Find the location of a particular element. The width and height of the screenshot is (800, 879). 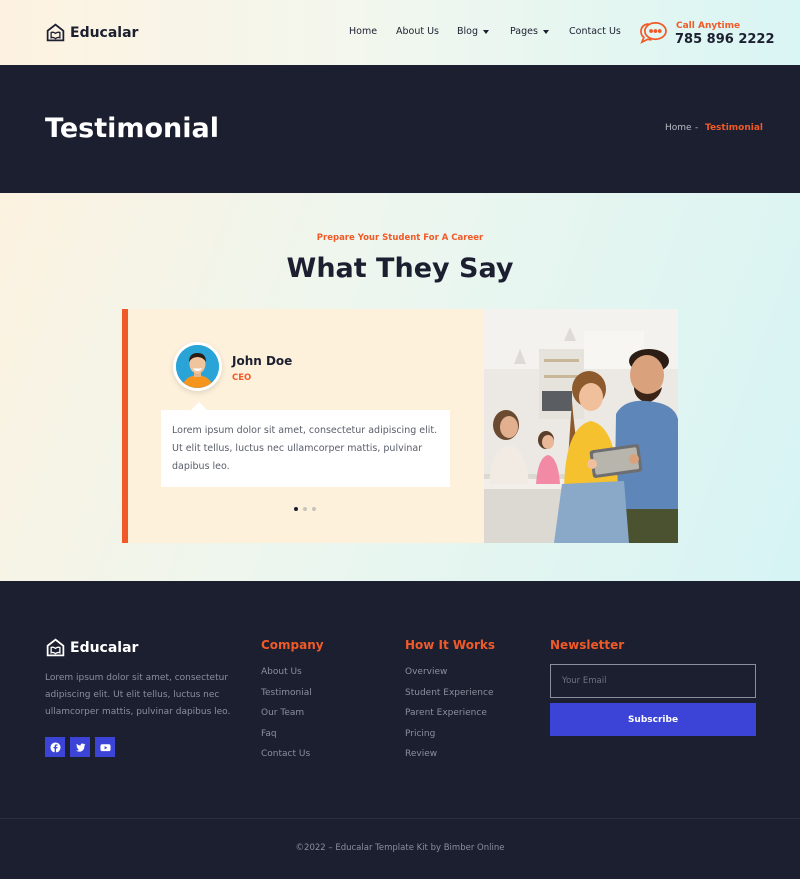

quote-pointer is located at coordinates (199, 406).